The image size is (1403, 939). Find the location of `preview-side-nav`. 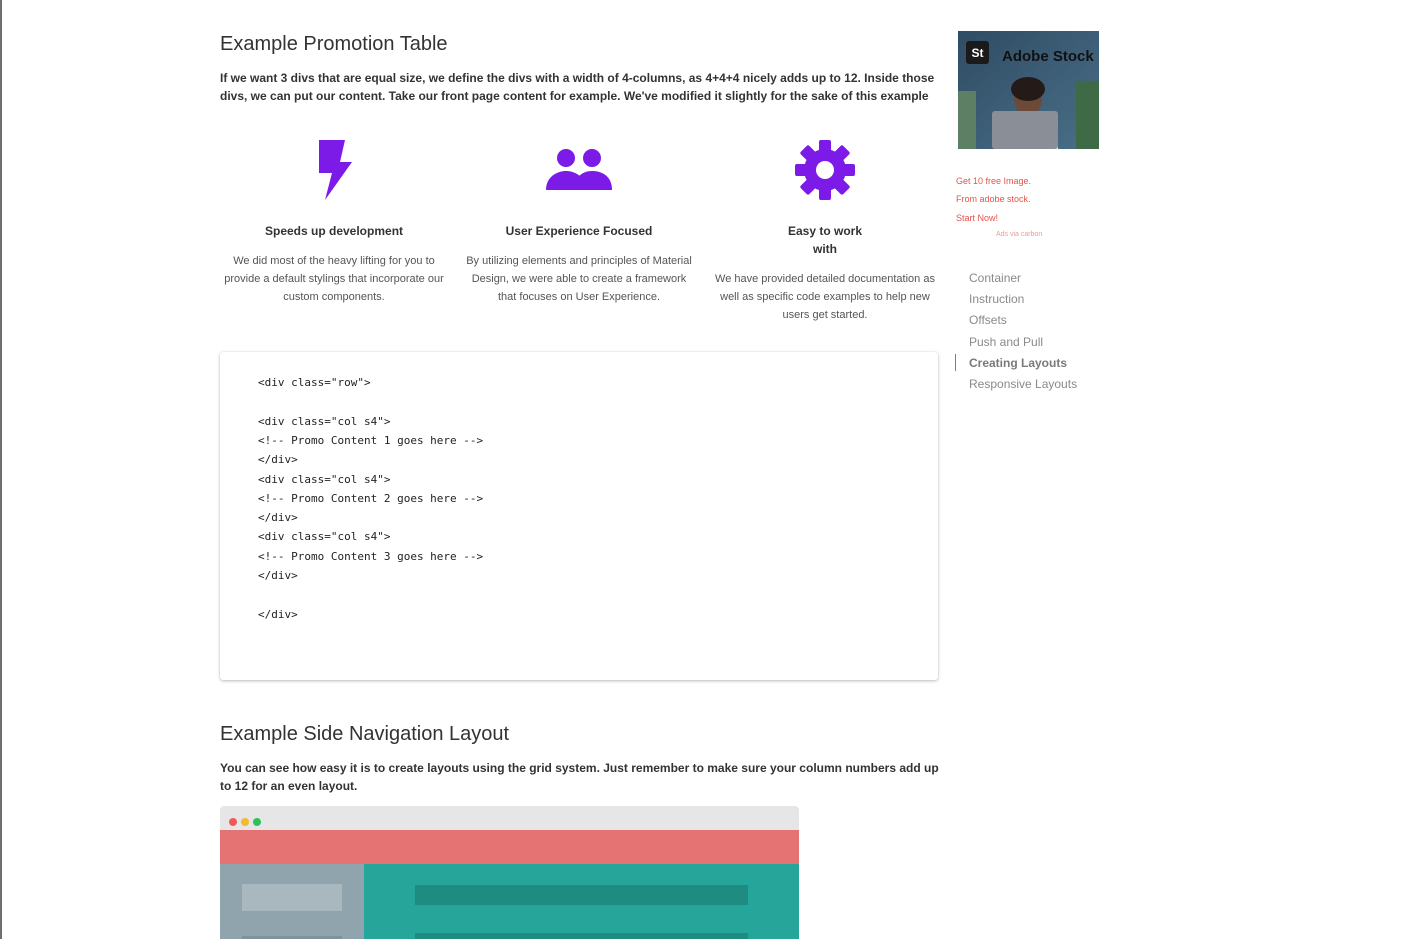

preview-side-nav is located at coordinates (292, 901).